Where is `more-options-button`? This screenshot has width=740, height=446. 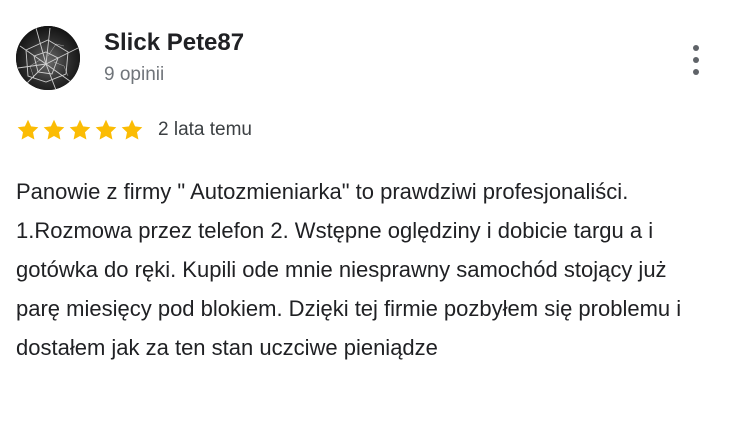 more-options-button is located at coordinates (696, 60).